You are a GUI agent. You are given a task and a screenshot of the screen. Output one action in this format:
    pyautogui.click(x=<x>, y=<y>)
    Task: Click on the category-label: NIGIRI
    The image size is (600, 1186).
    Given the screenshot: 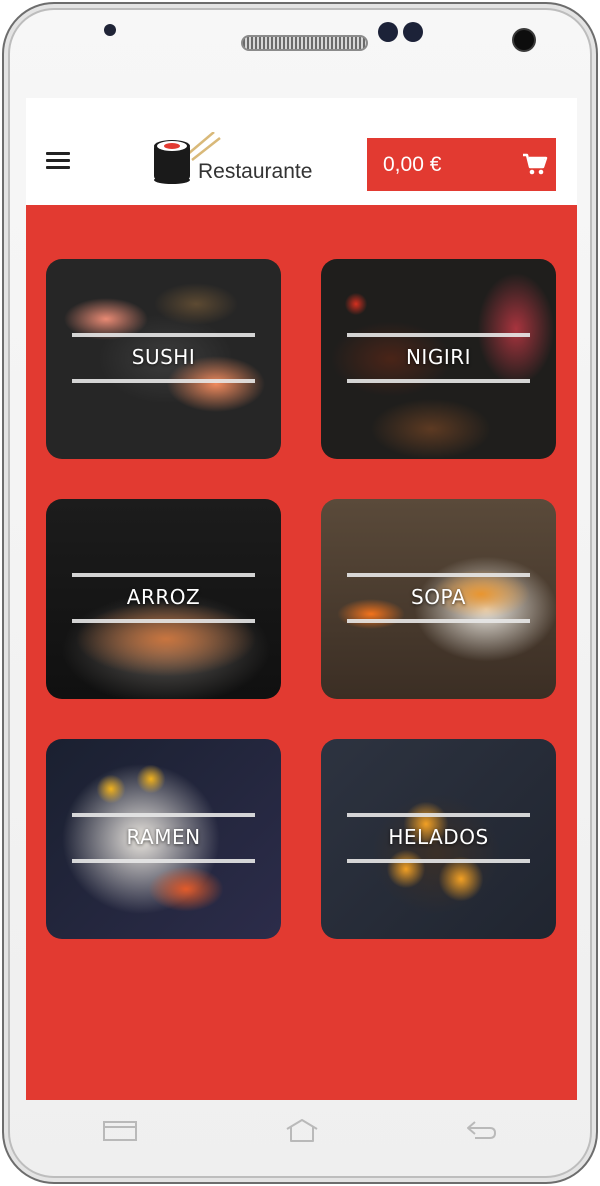 What is the action you would take?
    pyautogui.click(x=438, y=357)
    